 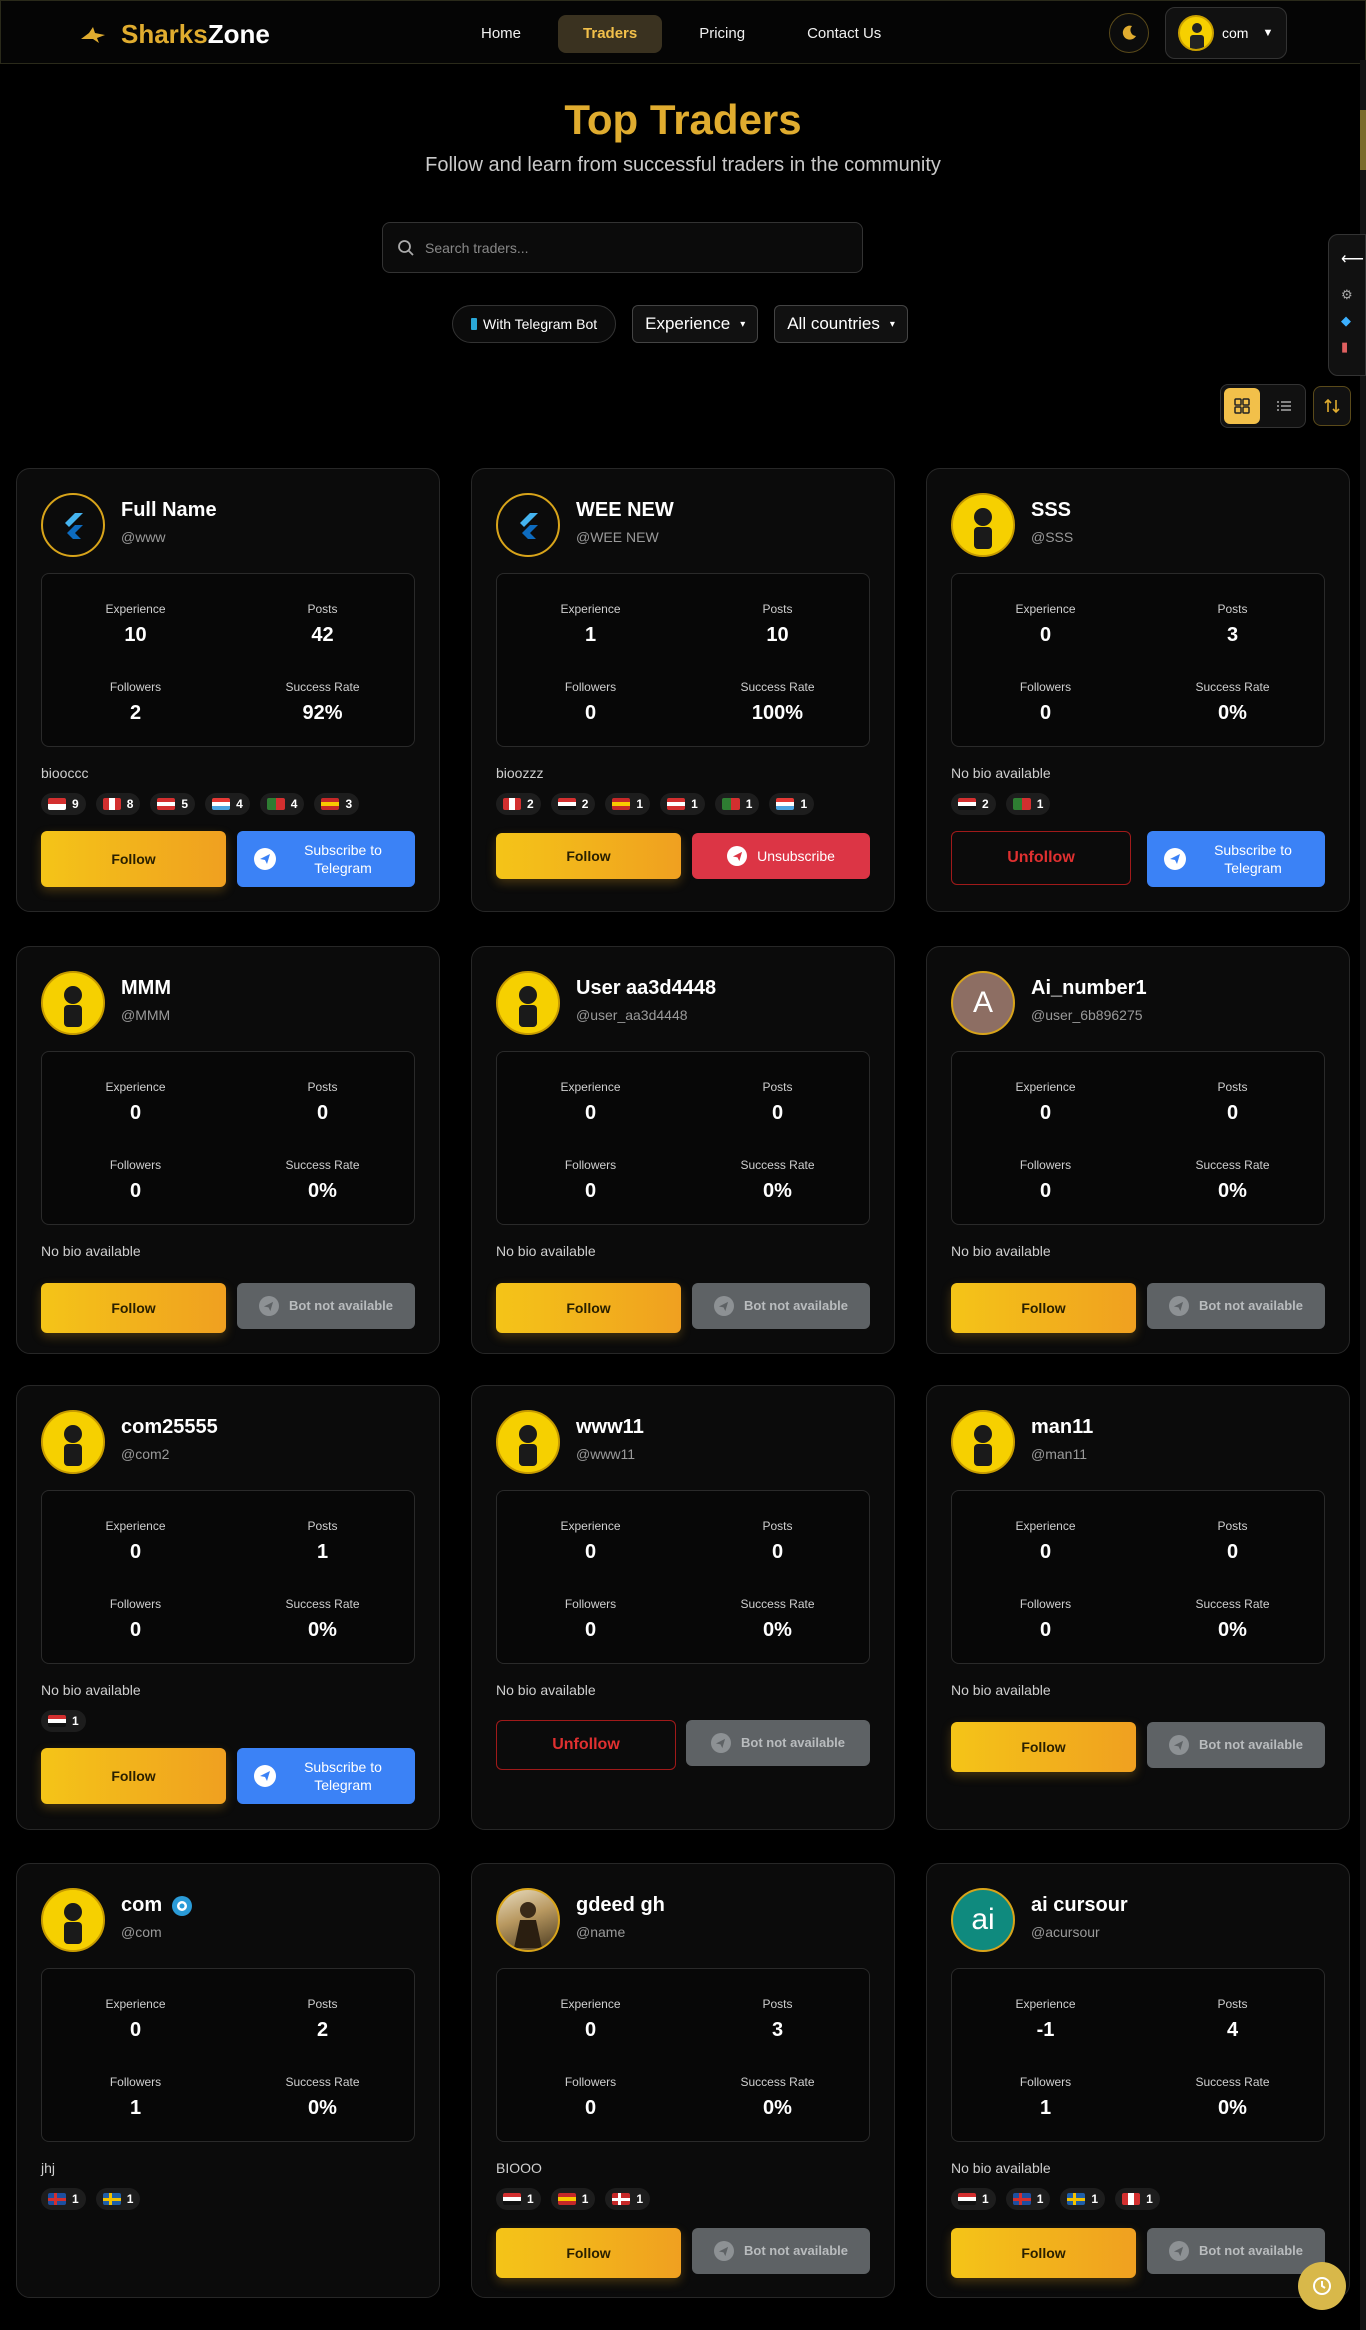 I want to click on trader-name: com25555, so click(x=169, y=1427).